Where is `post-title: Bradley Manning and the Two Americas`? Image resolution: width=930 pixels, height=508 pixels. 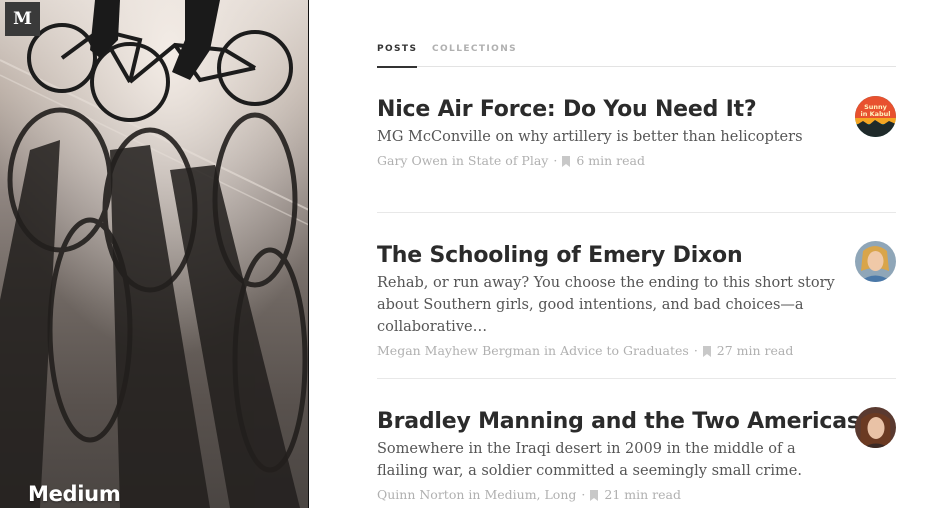
post-title: Bradley Manning and the Two Americas is located at coordinates (636, 422).